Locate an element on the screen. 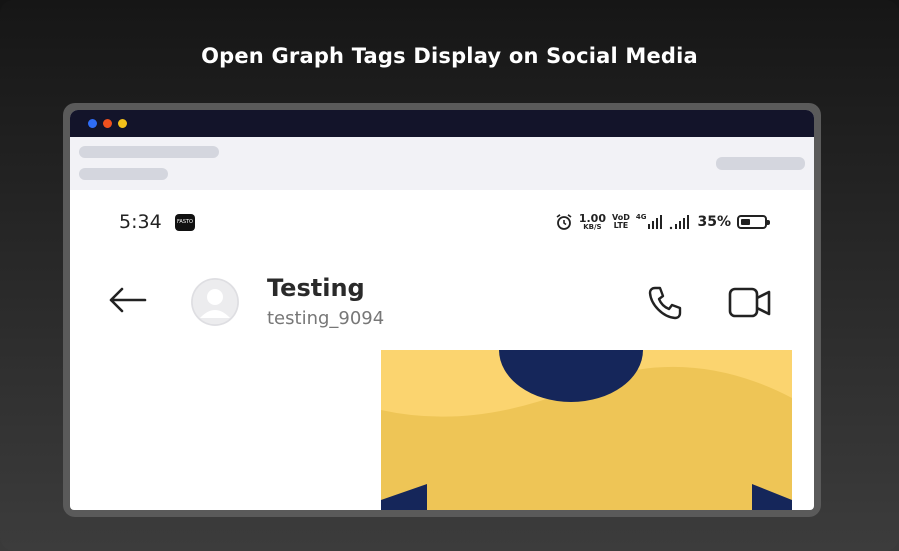 The height and width of the screenshot is (551, 899). browser-toolbar is located at coordinates (442, 163).